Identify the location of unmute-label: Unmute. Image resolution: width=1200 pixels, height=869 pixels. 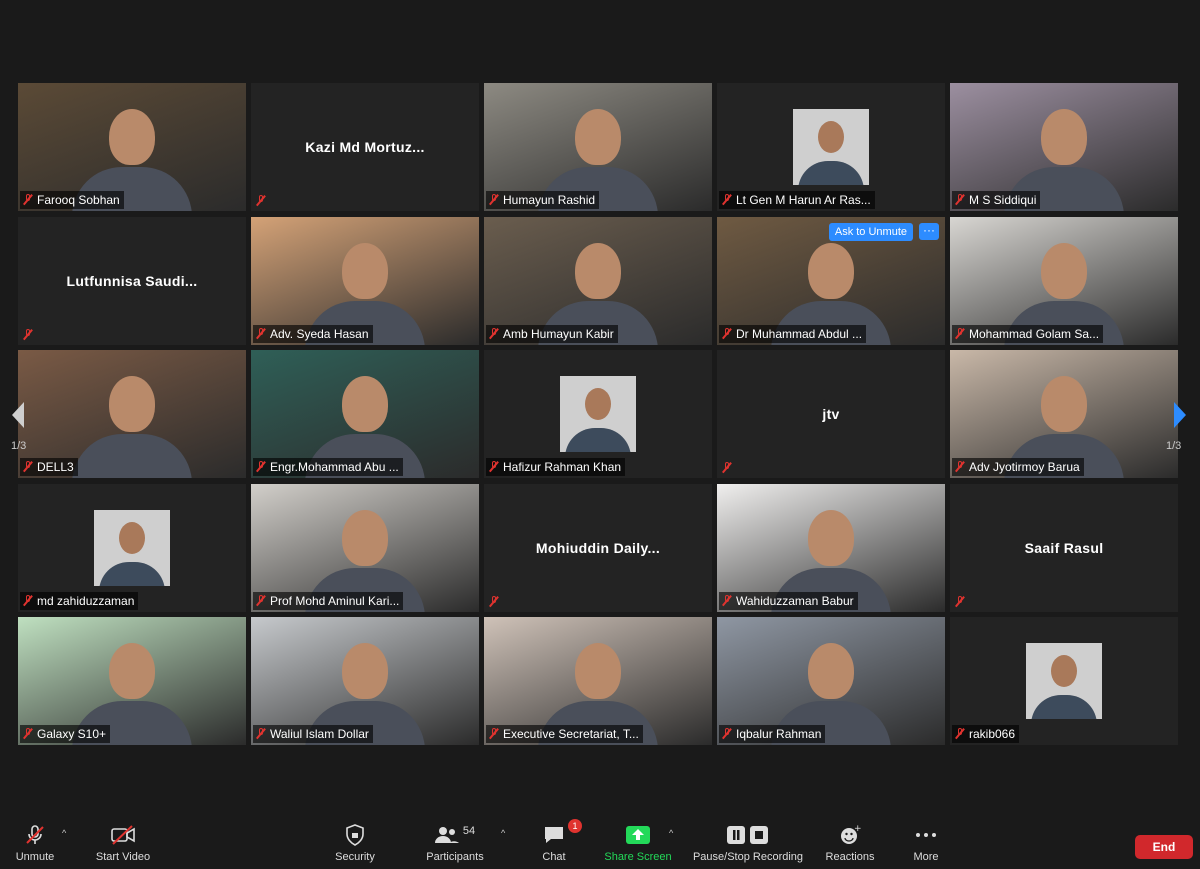
(35, 857).